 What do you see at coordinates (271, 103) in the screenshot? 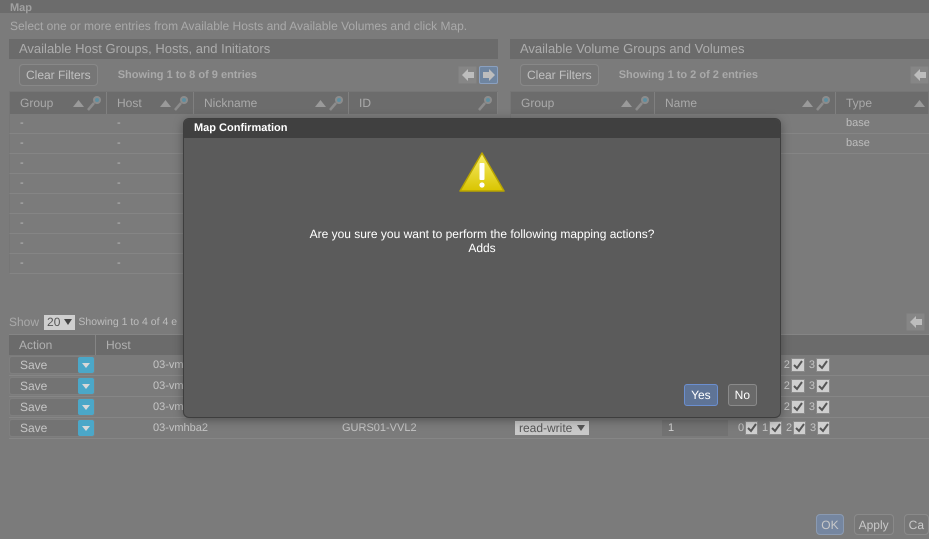
I see `column-header: Nickname` at bounding box center [271, 103].